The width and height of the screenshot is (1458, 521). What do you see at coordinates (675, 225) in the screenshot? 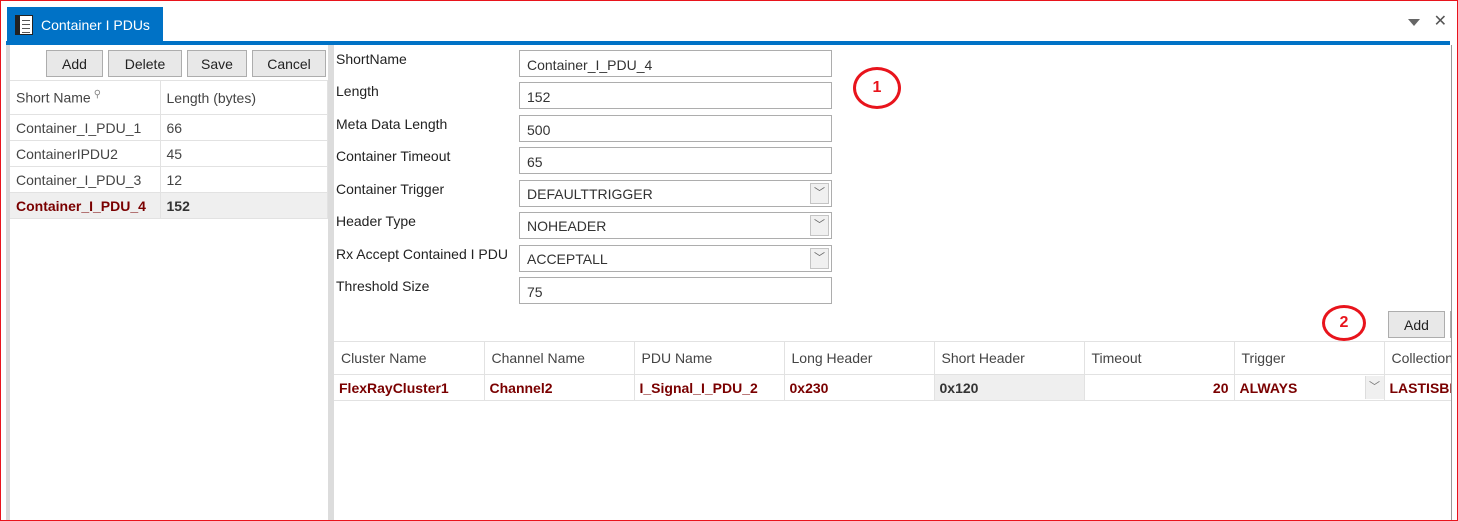
I see `header-type-select: NOHEADER ﹀` at bounding box center [675, 225].